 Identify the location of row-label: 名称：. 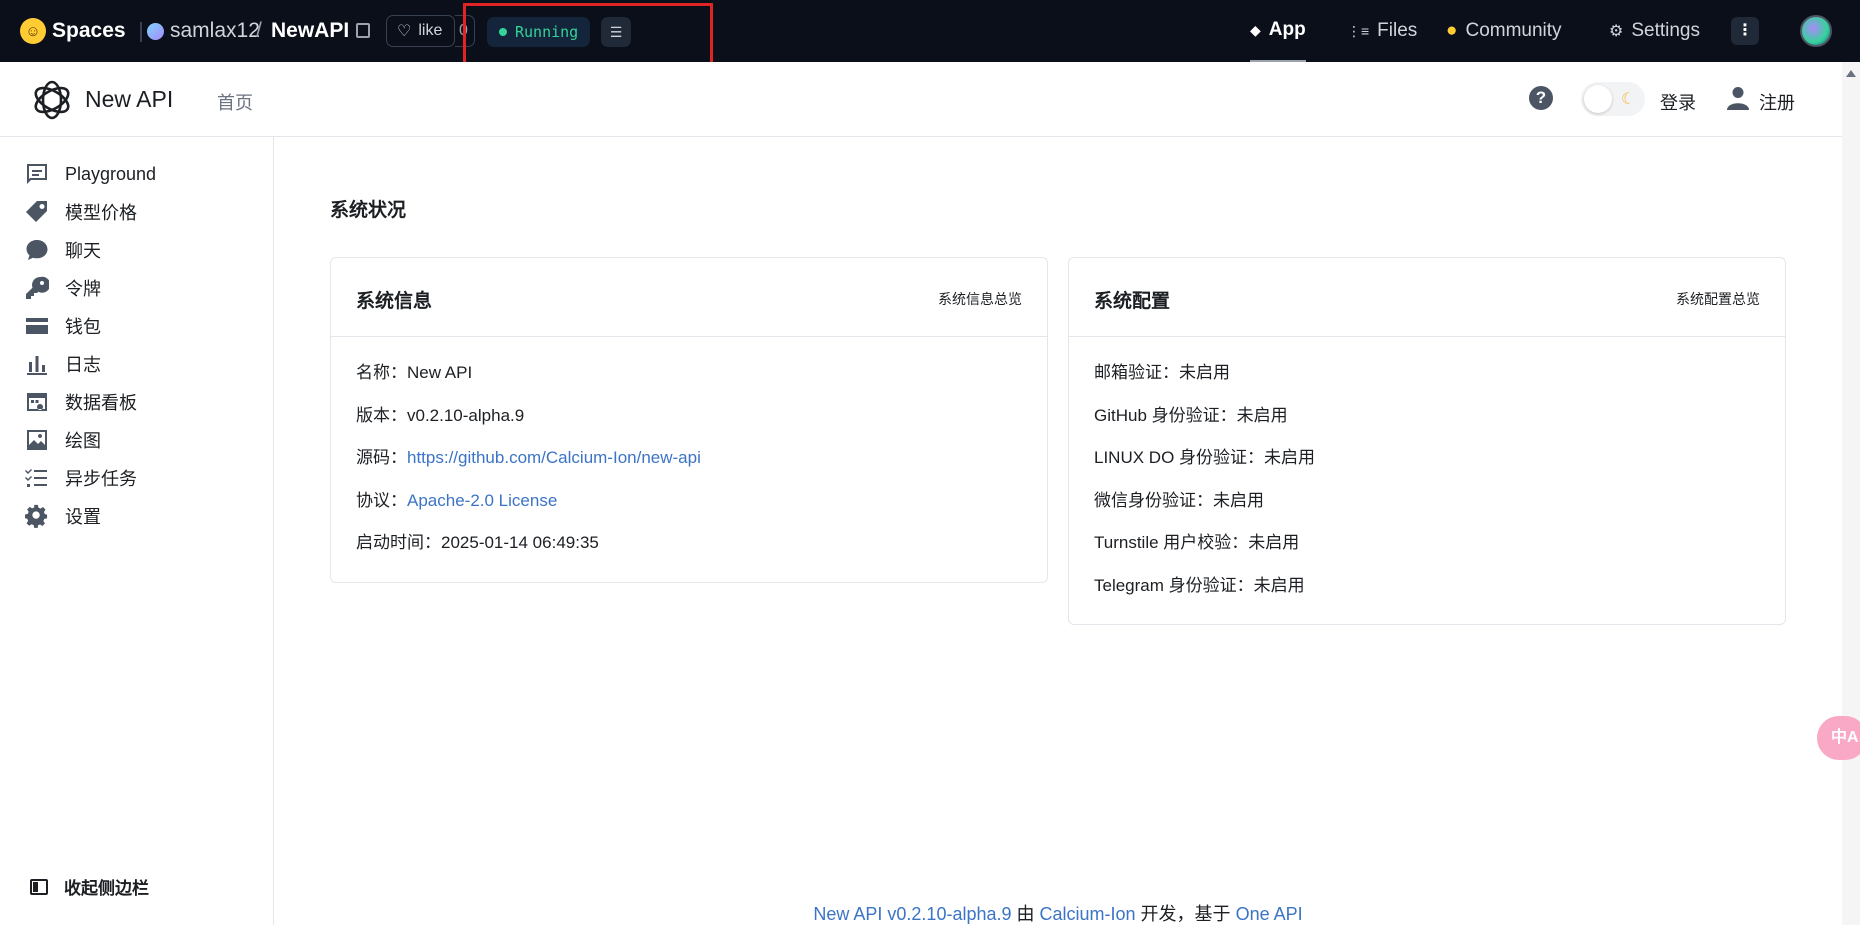
(381, 372).